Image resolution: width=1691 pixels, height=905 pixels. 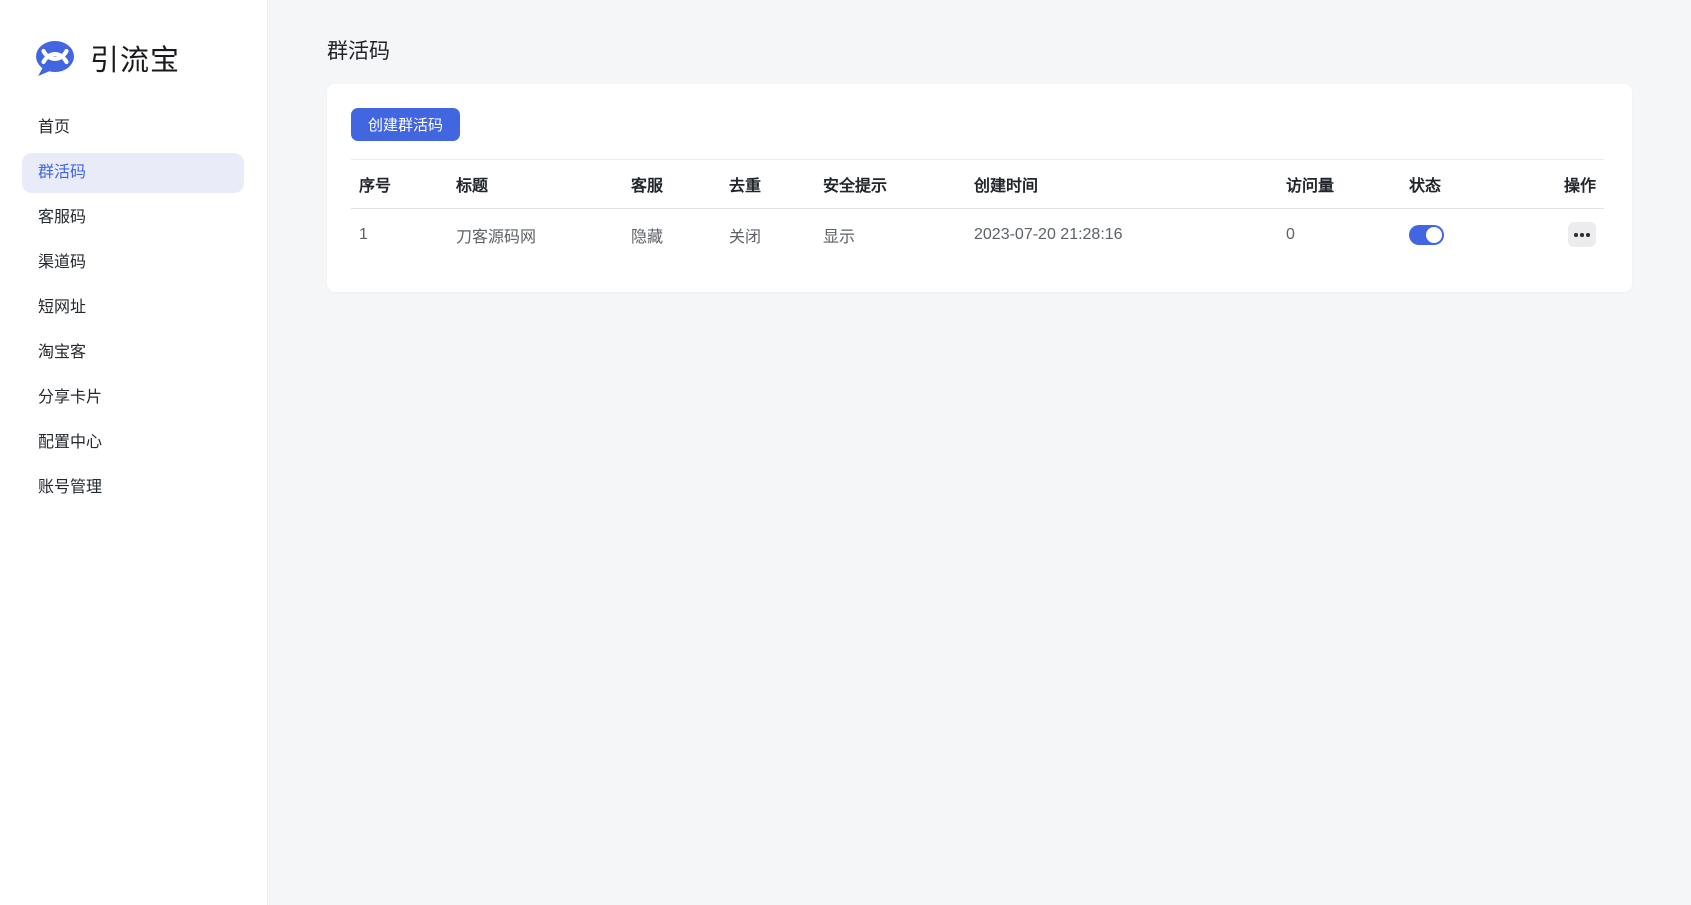 What do you see at coordinates (406, 124) in the screenshot?
I see `create-group-code-button: 创建群活码` at bounding box center [406, 124].